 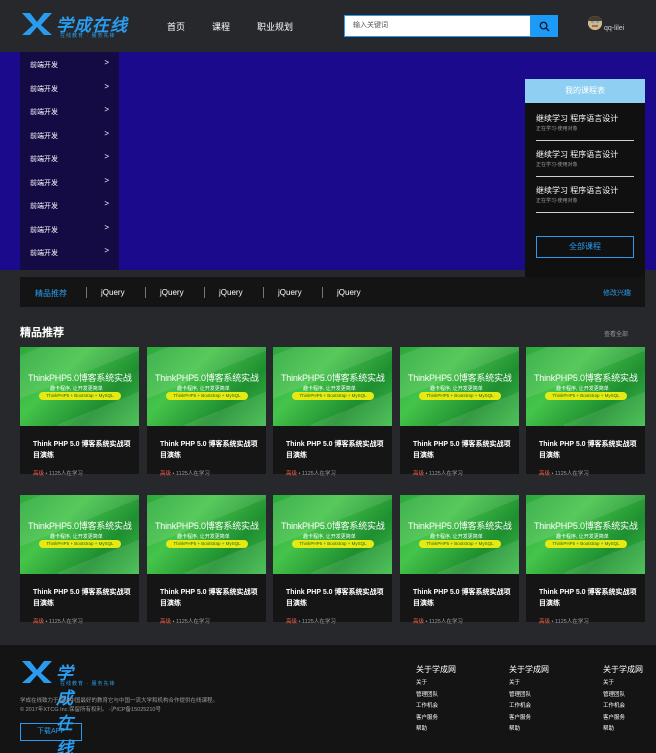 What do you see at coordinates (51, 732) in the screenshot?
I see `download-app-button: 下载APP` at bounding box center [51, 732].